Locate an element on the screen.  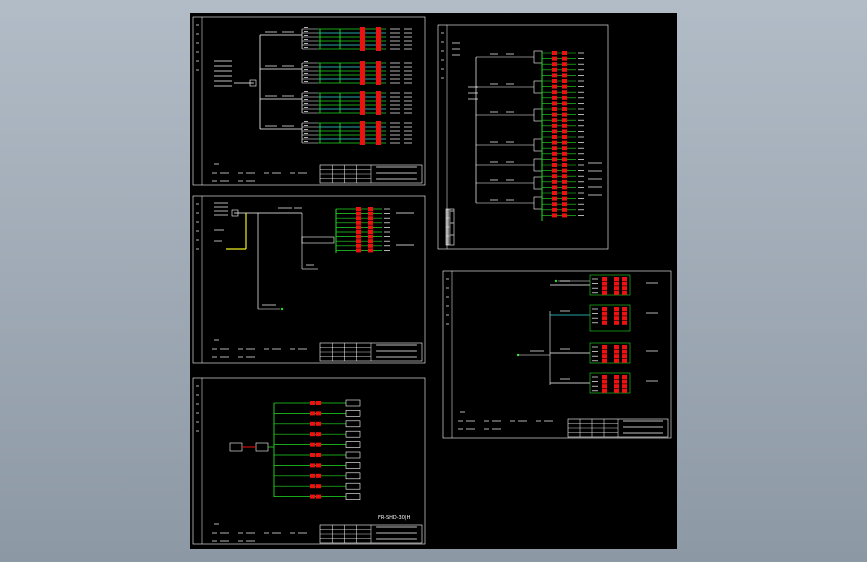
sheet-3-note-label: FR-SHD-30|H is located at coordinates (394, 518).